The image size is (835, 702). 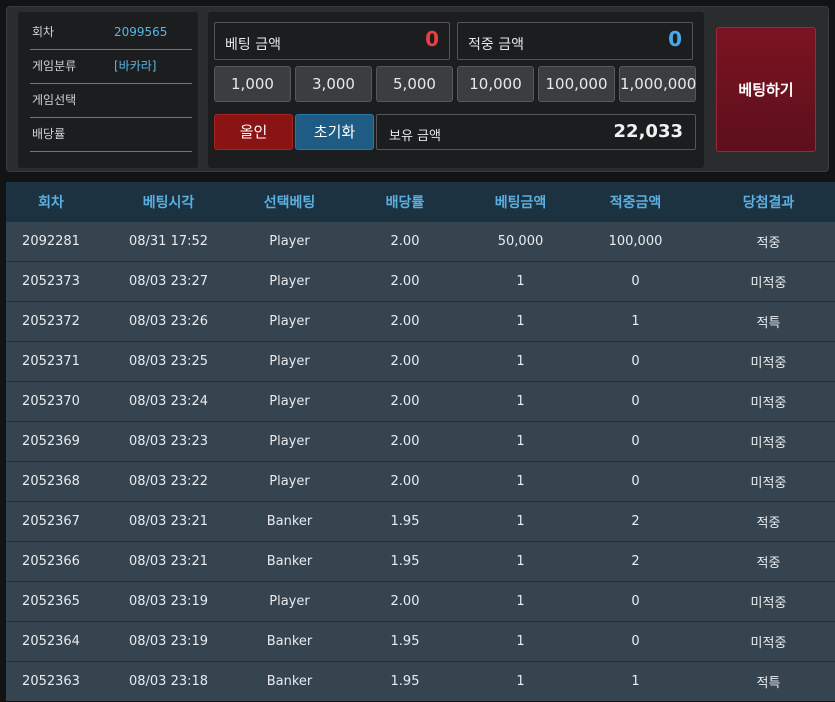 I want to click on category-label: 게임분류, so click(x=54, y=66).